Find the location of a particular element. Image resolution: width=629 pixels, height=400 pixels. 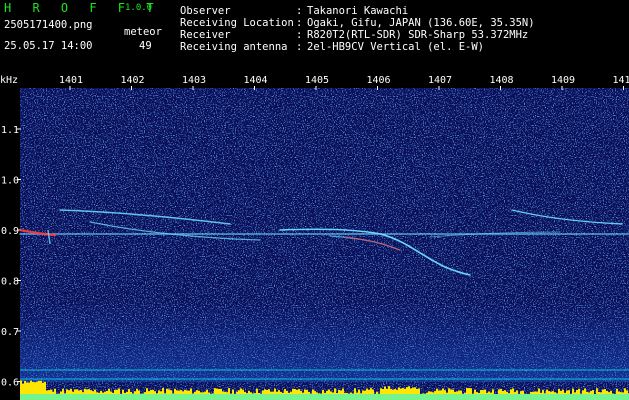

time-tick-label: 1405 is located at coordinates (317, 80).